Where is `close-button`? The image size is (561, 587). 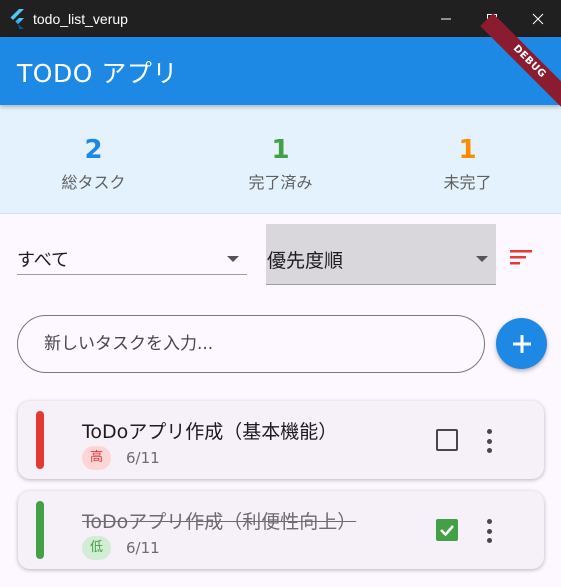
close-button is located at coordinates (538, 18).